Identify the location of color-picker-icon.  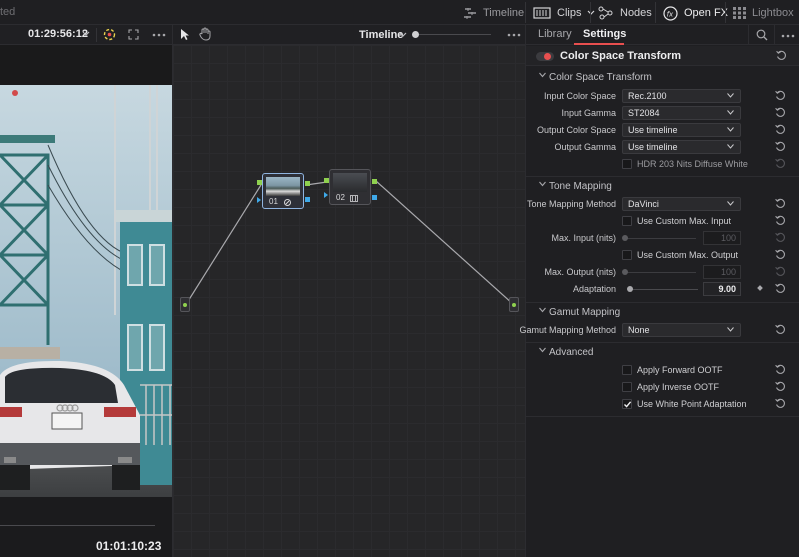
(109, 34).